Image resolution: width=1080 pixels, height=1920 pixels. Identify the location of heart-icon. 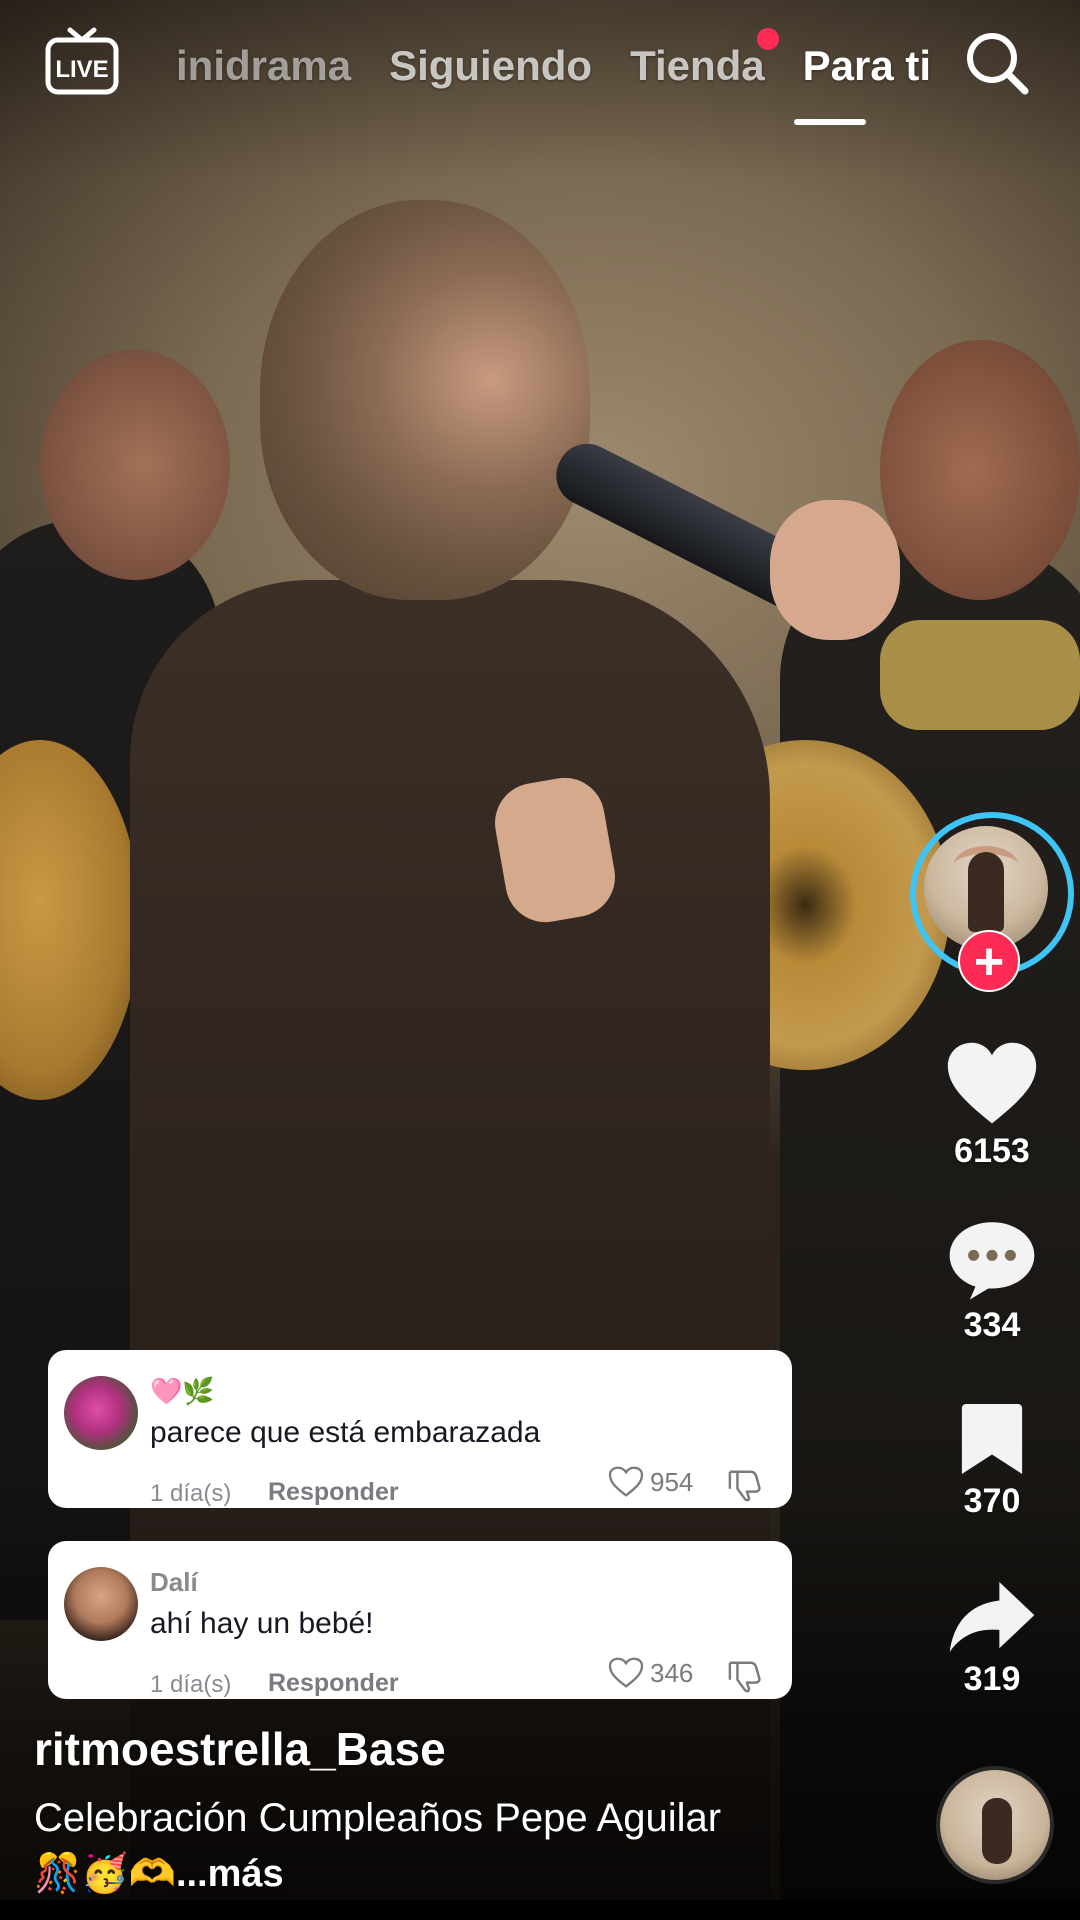
(992, 1083).